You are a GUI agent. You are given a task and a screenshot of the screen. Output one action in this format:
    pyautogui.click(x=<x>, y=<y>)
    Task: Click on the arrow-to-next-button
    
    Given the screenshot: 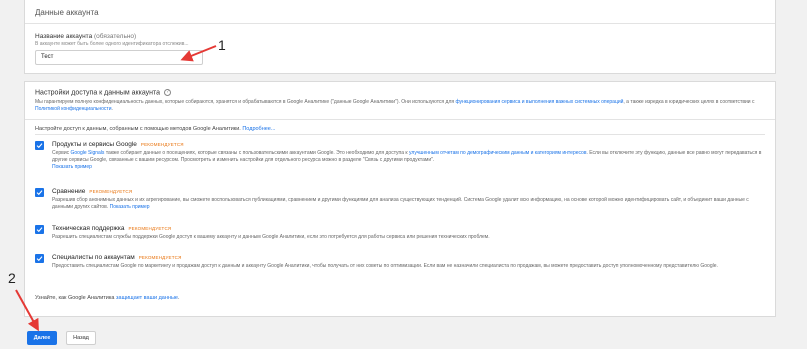 What is the action you would take?
    pyautogui.click(x=27, y=310)
    